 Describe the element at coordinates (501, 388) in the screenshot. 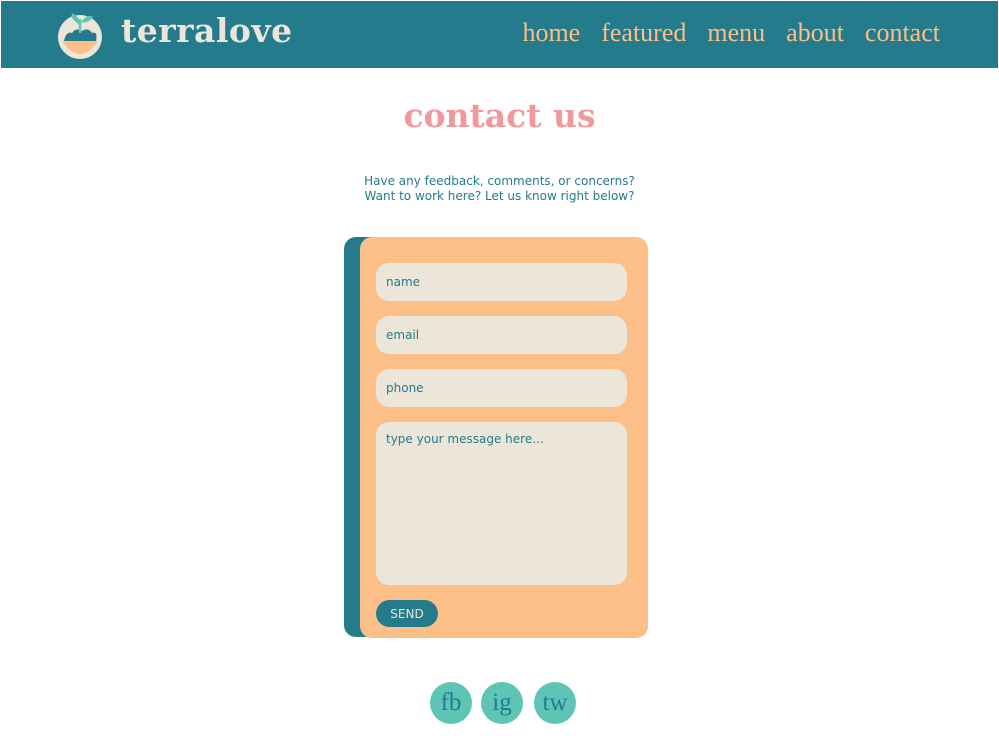

I see `phone-field` at that location.